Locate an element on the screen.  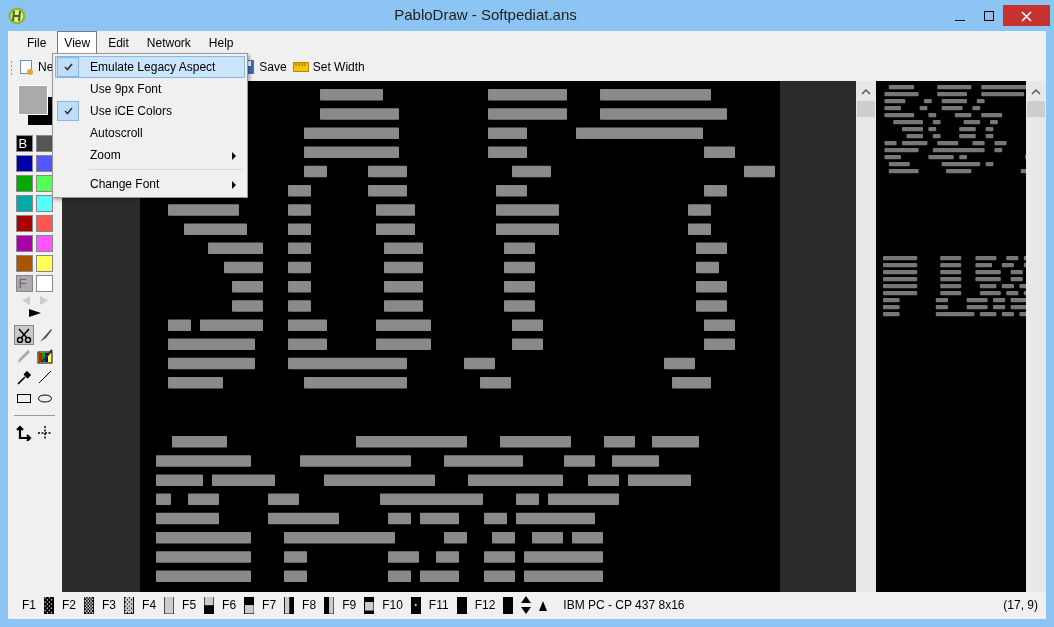
foreground-color-swatch is located at coordinates (32, 99).